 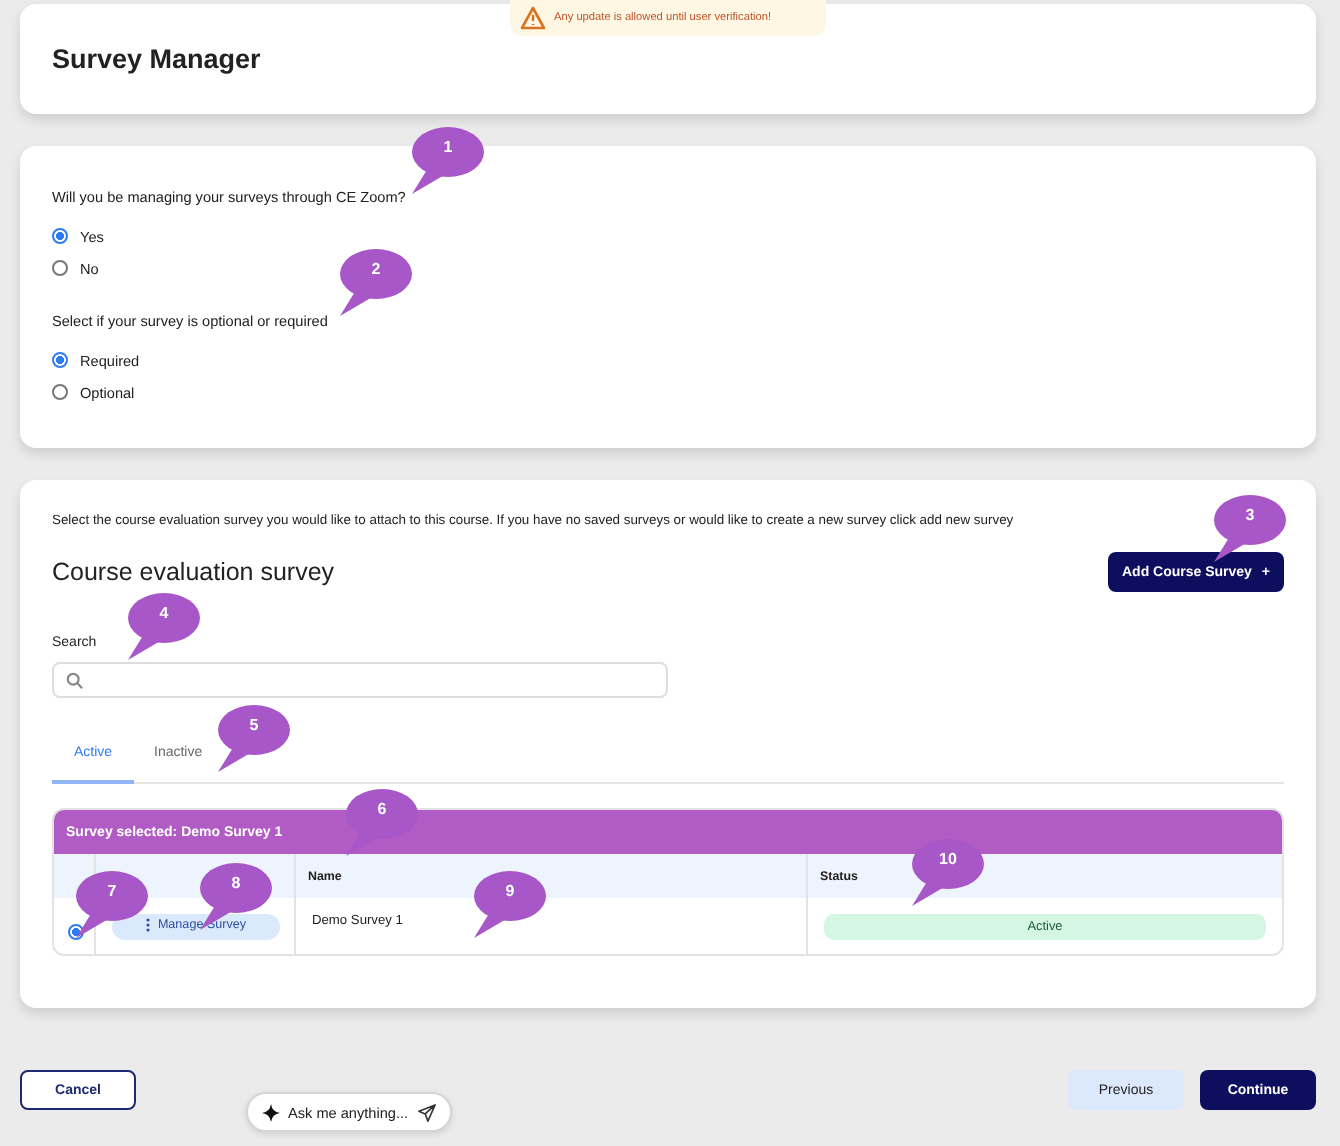 I want to click on kebab-menu-icon, so click(x=147, y=925).